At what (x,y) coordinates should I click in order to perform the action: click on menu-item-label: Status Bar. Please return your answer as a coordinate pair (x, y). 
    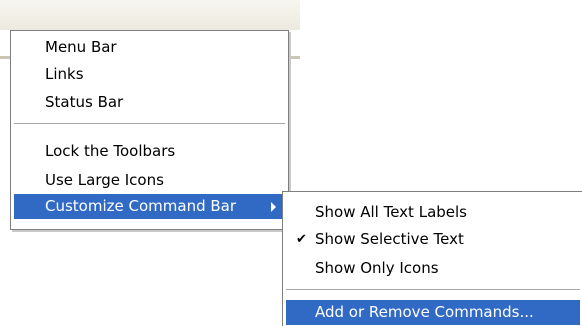
    Looking at the image, I should click on (84, 102).